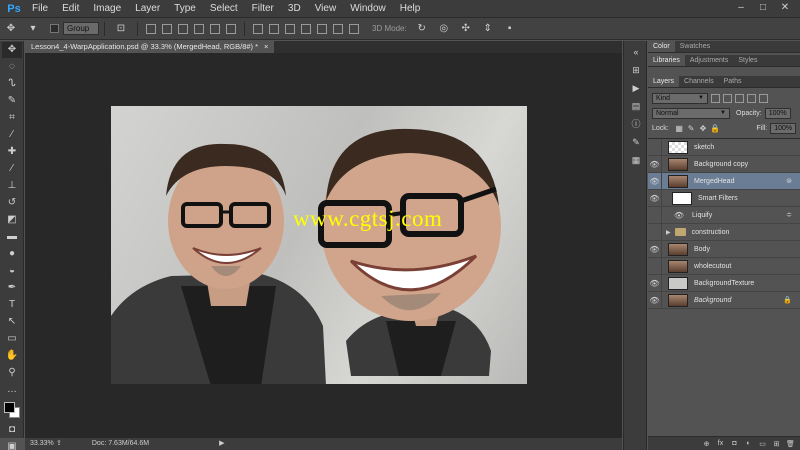 This screenshot has height=450, width=800. I want to click on menu-3d: 3D, so click(294, 9).